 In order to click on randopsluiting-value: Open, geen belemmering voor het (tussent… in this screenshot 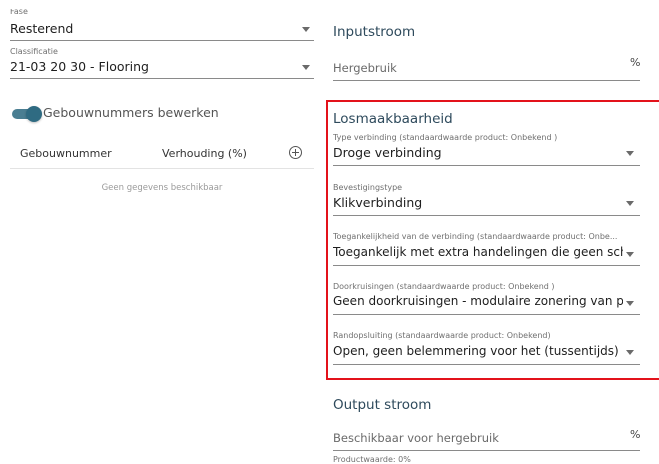, I will do `click(478, 351)`.